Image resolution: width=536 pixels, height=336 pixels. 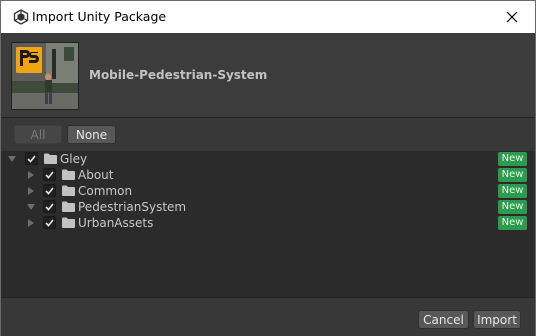 What do you see at coordinates (178, 75) in the screenshot?
I see `package-name: Mobile-Pedestrian-System` at bounding box center [178, 75].